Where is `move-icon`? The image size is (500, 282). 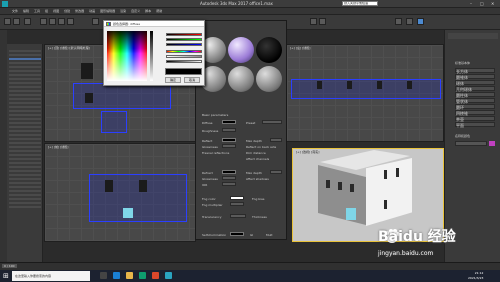
move-icon is located at coordinates (52, 21).